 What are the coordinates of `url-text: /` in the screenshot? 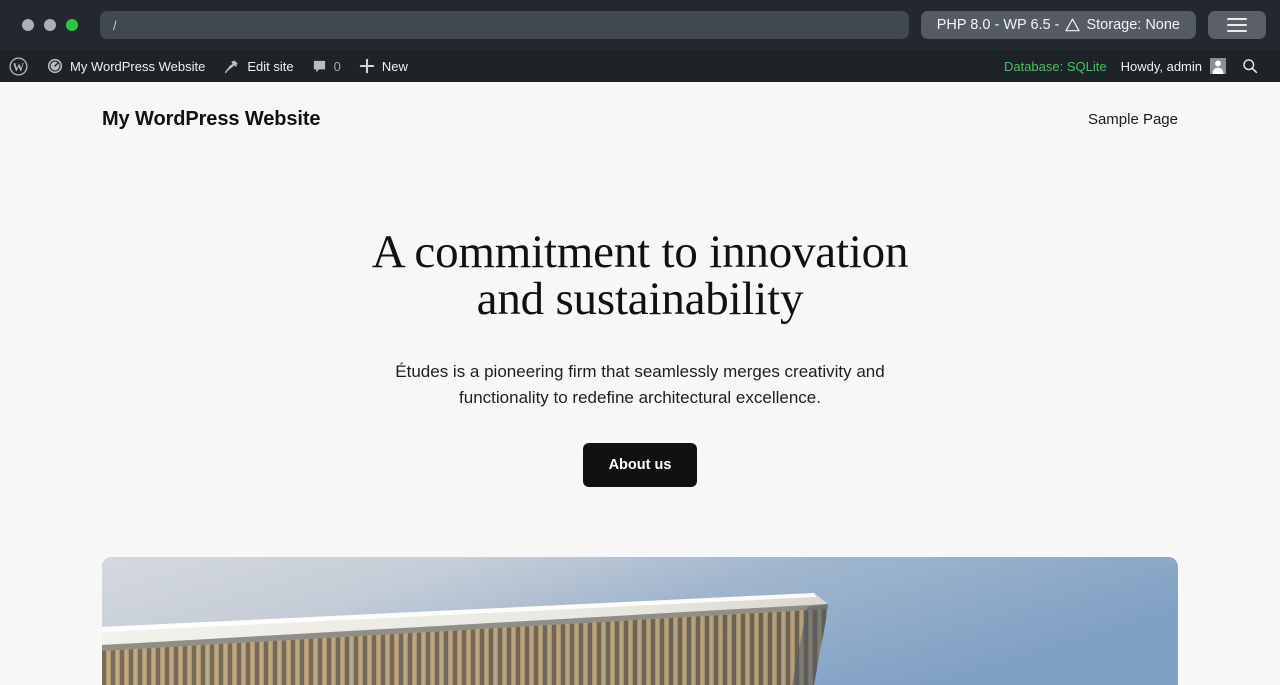 It's located at (115, 25).